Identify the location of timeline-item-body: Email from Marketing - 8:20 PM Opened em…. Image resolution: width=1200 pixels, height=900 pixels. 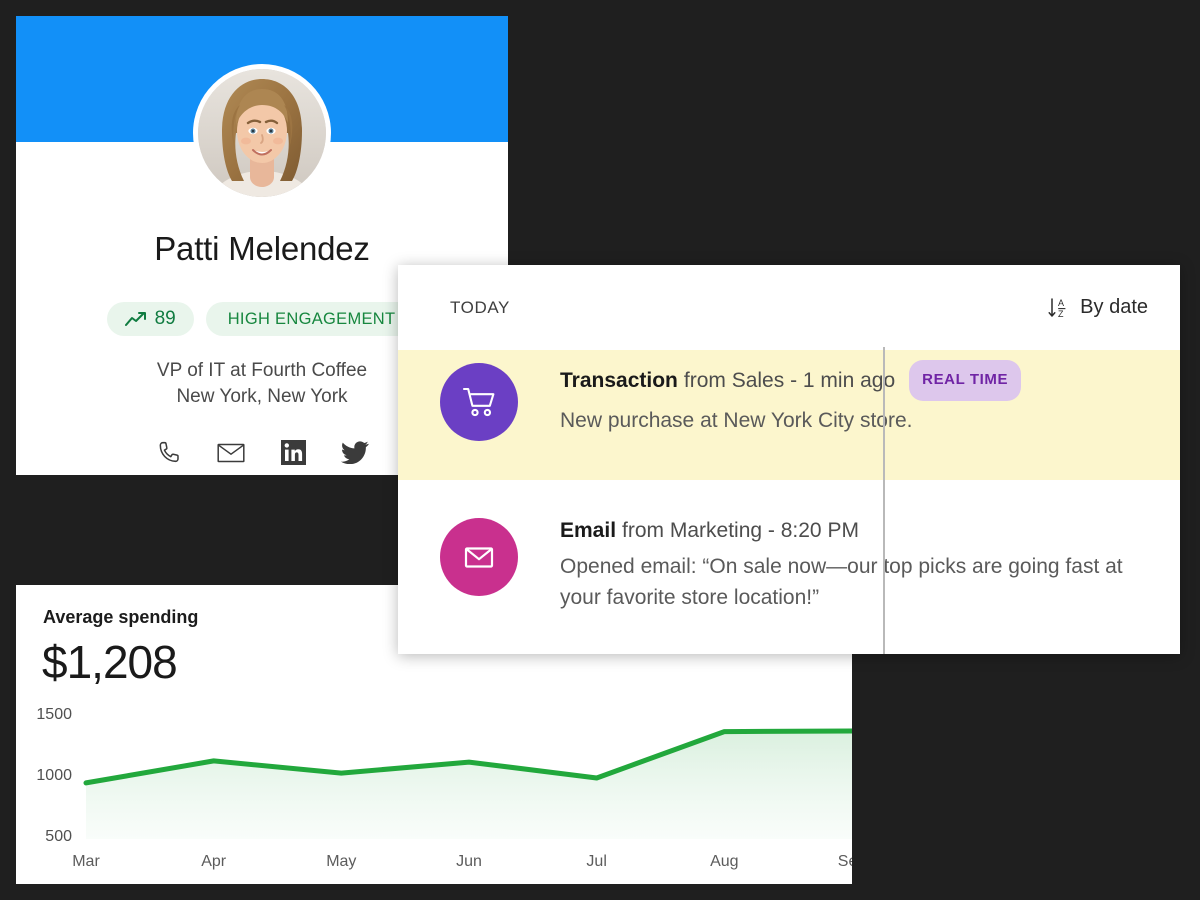
(860, 564).